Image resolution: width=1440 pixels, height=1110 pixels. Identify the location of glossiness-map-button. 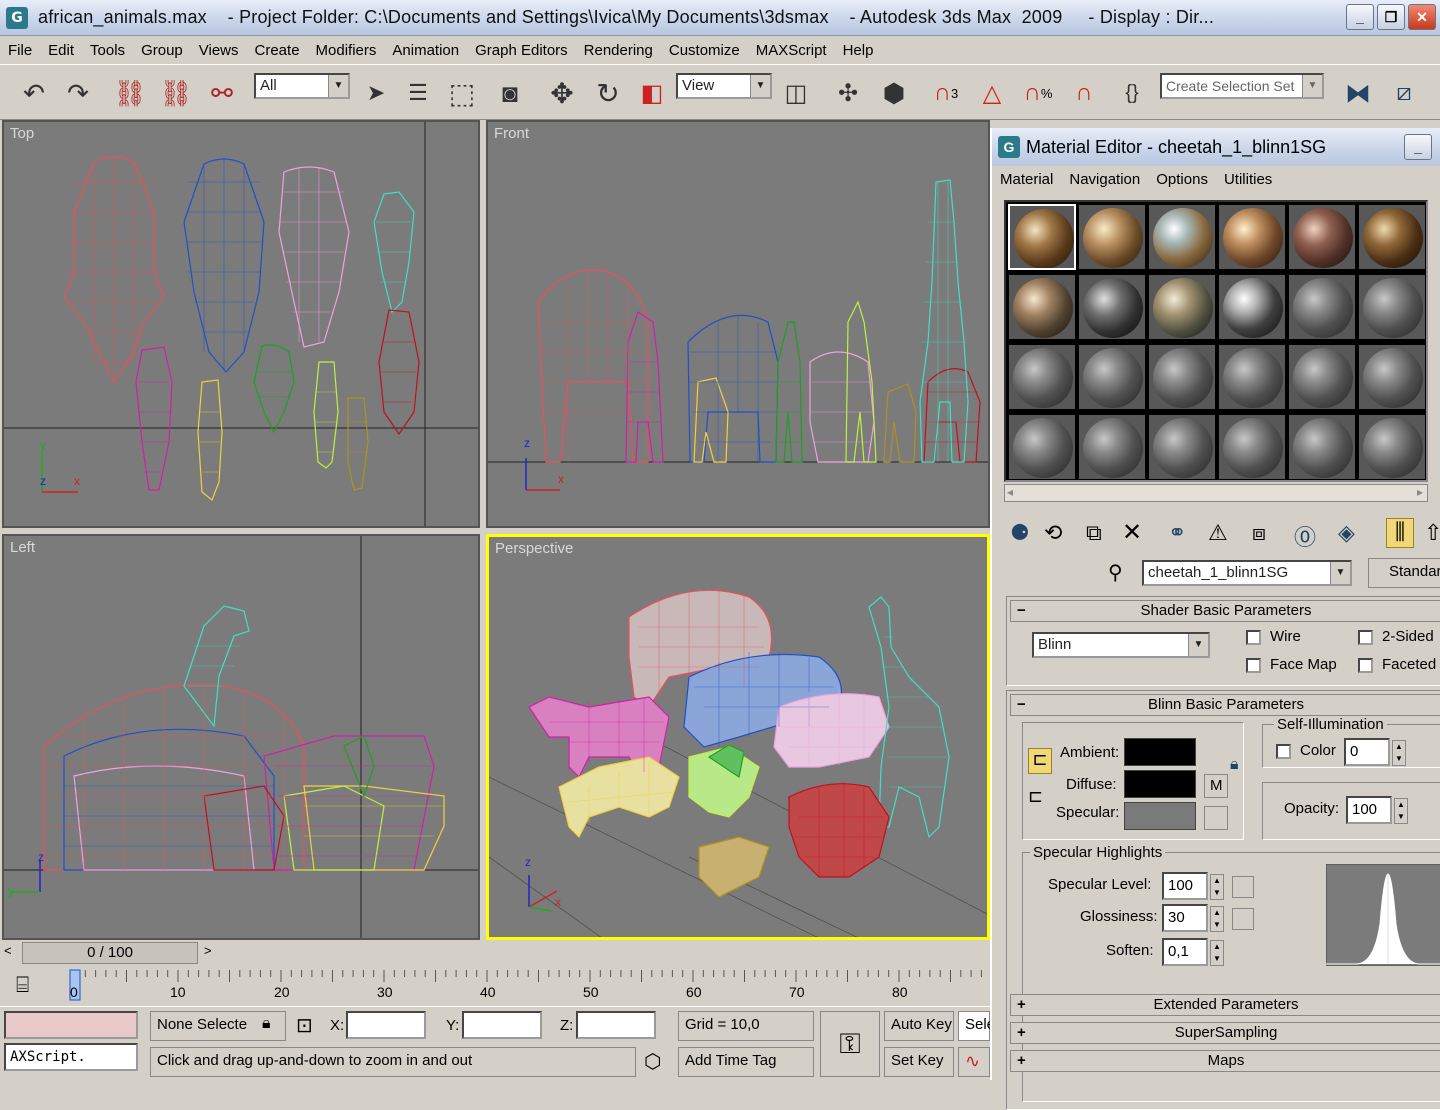
(1243, 919).